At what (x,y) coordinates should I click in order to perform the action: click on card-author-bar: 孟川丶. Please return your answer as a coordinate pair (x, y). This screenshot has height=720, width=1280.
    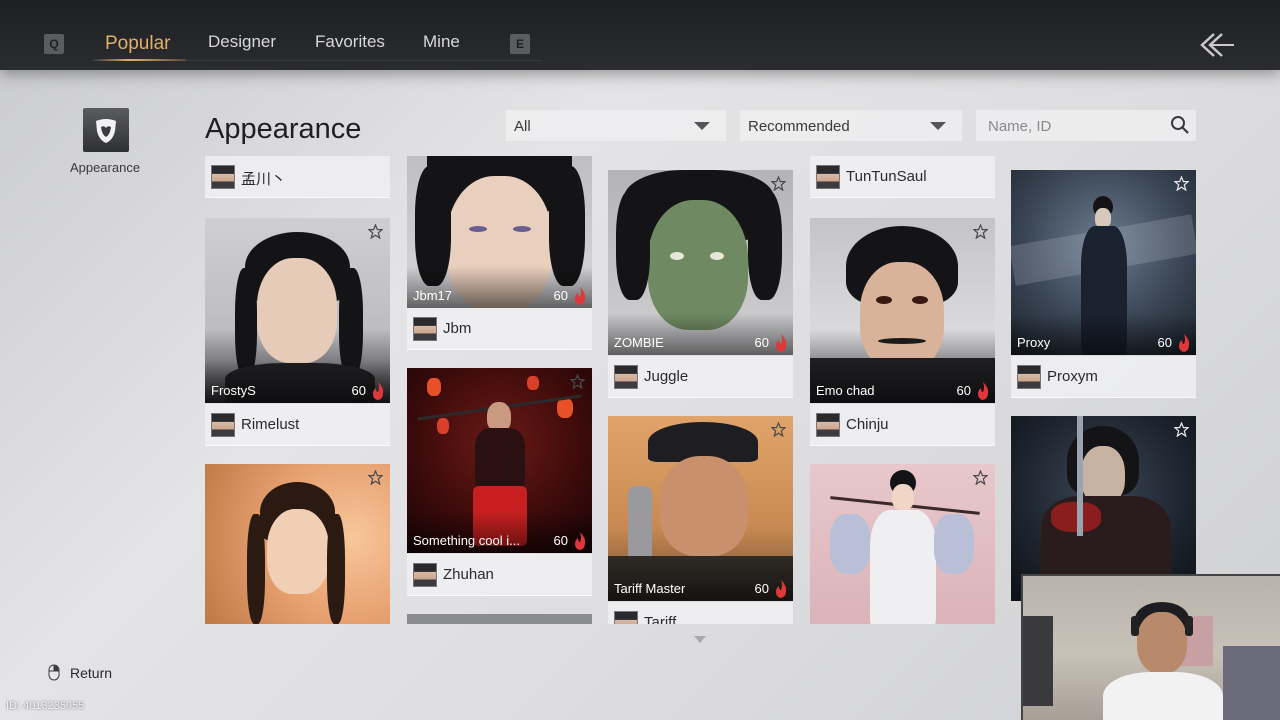
    Looking at the image, I should click on (297, 177).